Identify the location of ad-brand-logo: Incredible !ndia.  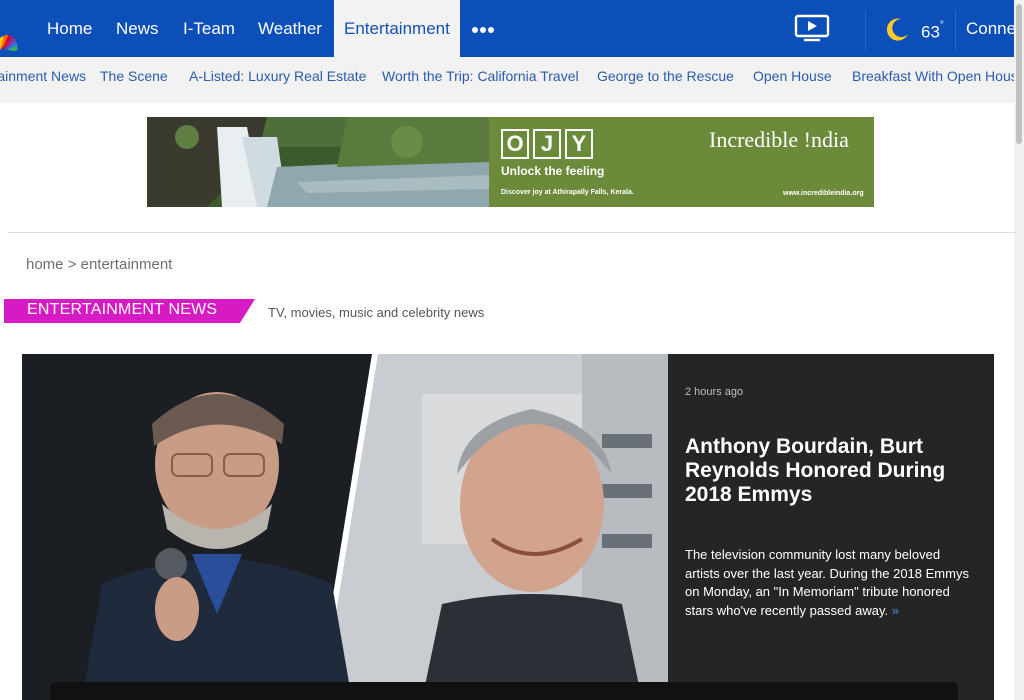
(779, 139).